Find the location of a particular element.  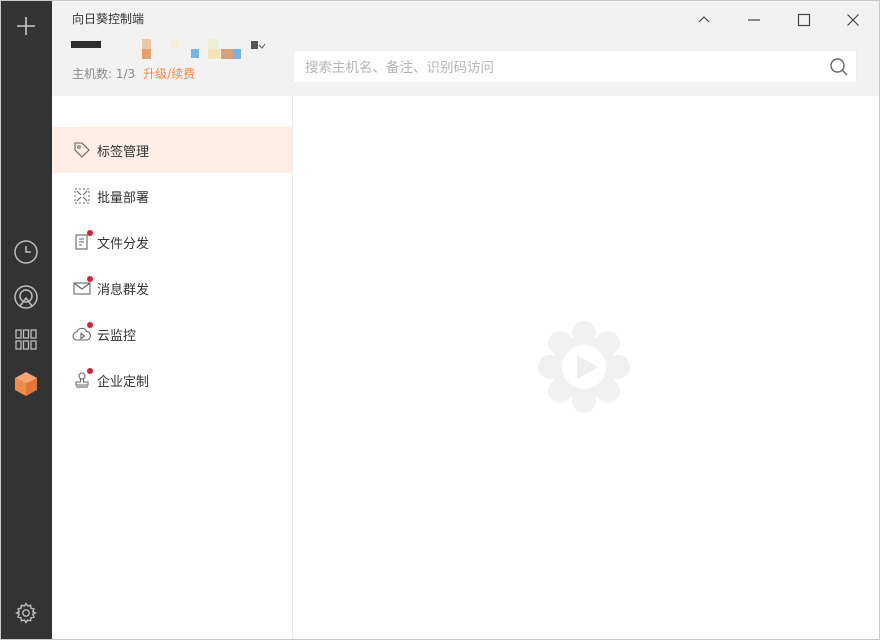

search-icon is located at coordinates (839, 69).